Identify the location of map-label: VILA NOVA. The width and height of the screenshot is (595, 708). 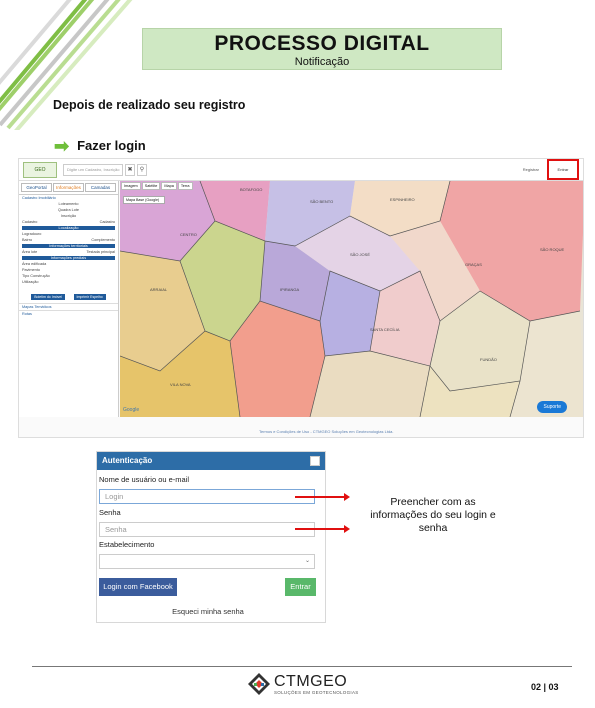
(180, 384).